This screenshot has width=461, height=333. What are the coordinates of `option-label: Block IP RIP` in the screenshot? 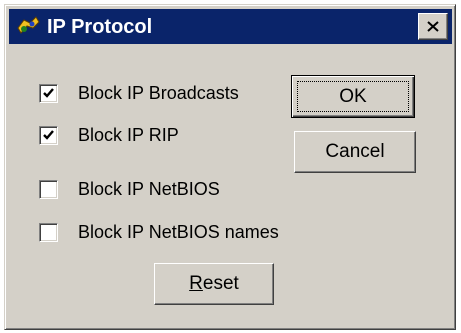 It's located at (128, 135).